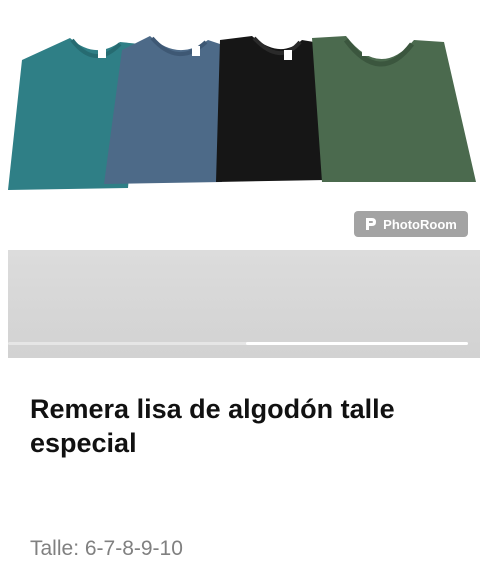 Image resolution: width=480 pixels, height=576 pixels. Describe the element at coordinates (165, 110) in the screenshot. I see `shirt-blue` at that location.